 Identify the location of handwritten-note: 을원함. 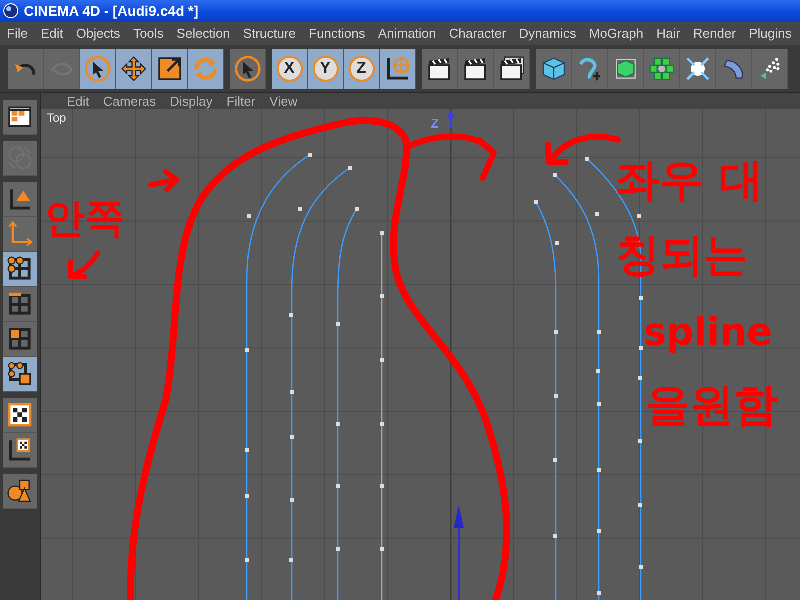
(712, 405).